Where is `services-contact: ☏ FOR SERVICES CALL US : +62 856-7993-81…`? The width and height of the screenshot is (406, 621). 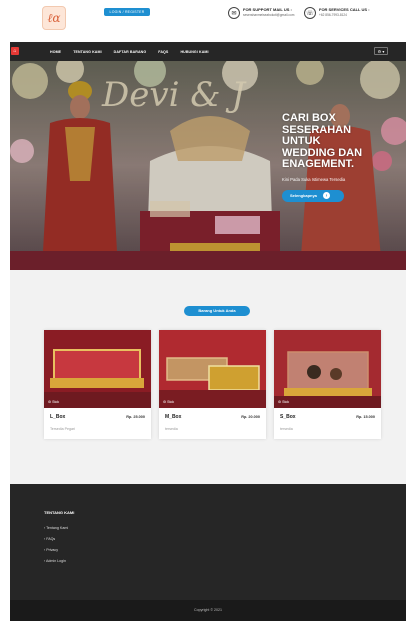 services-contact: ☏ FOR SERVICES CALL US : +62 856-7993-81… is located at coordinates (337, 13).